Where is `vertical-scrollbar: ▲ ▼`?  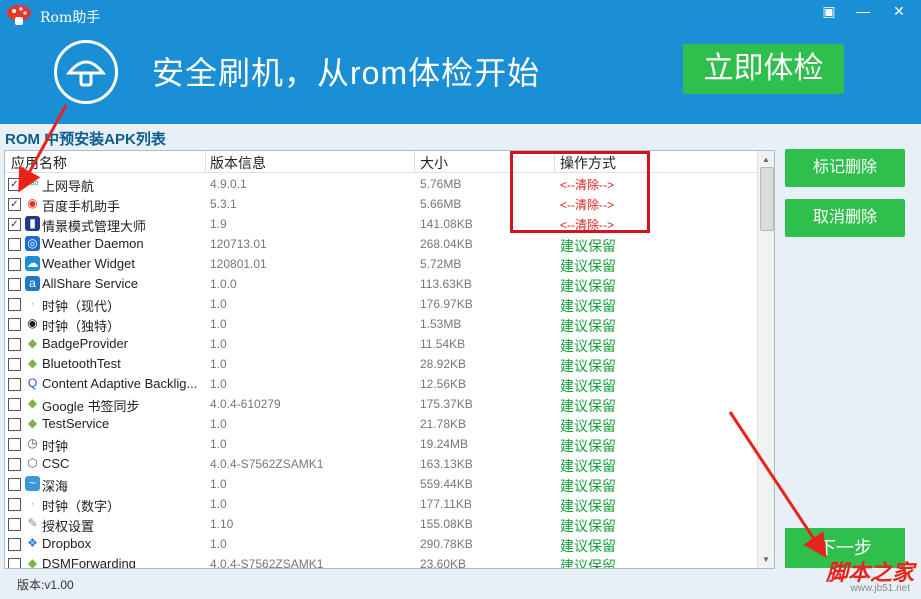 vertical-scrollbar: ▲ ▼ is located at coordinates (765, 359).